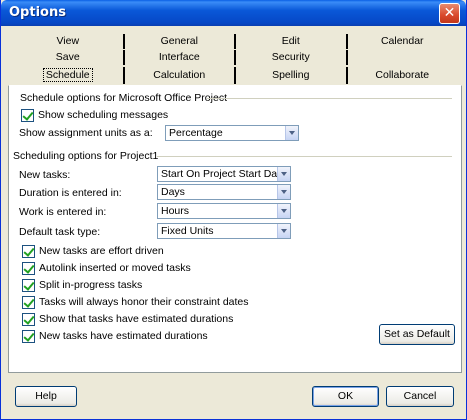 This screenshot has width=467, height=420. What do you see at coordinates (86, 156) in the screenshot?
I see `project-options-header: Scheduling options for Project1` at bounding box center [86, 156].